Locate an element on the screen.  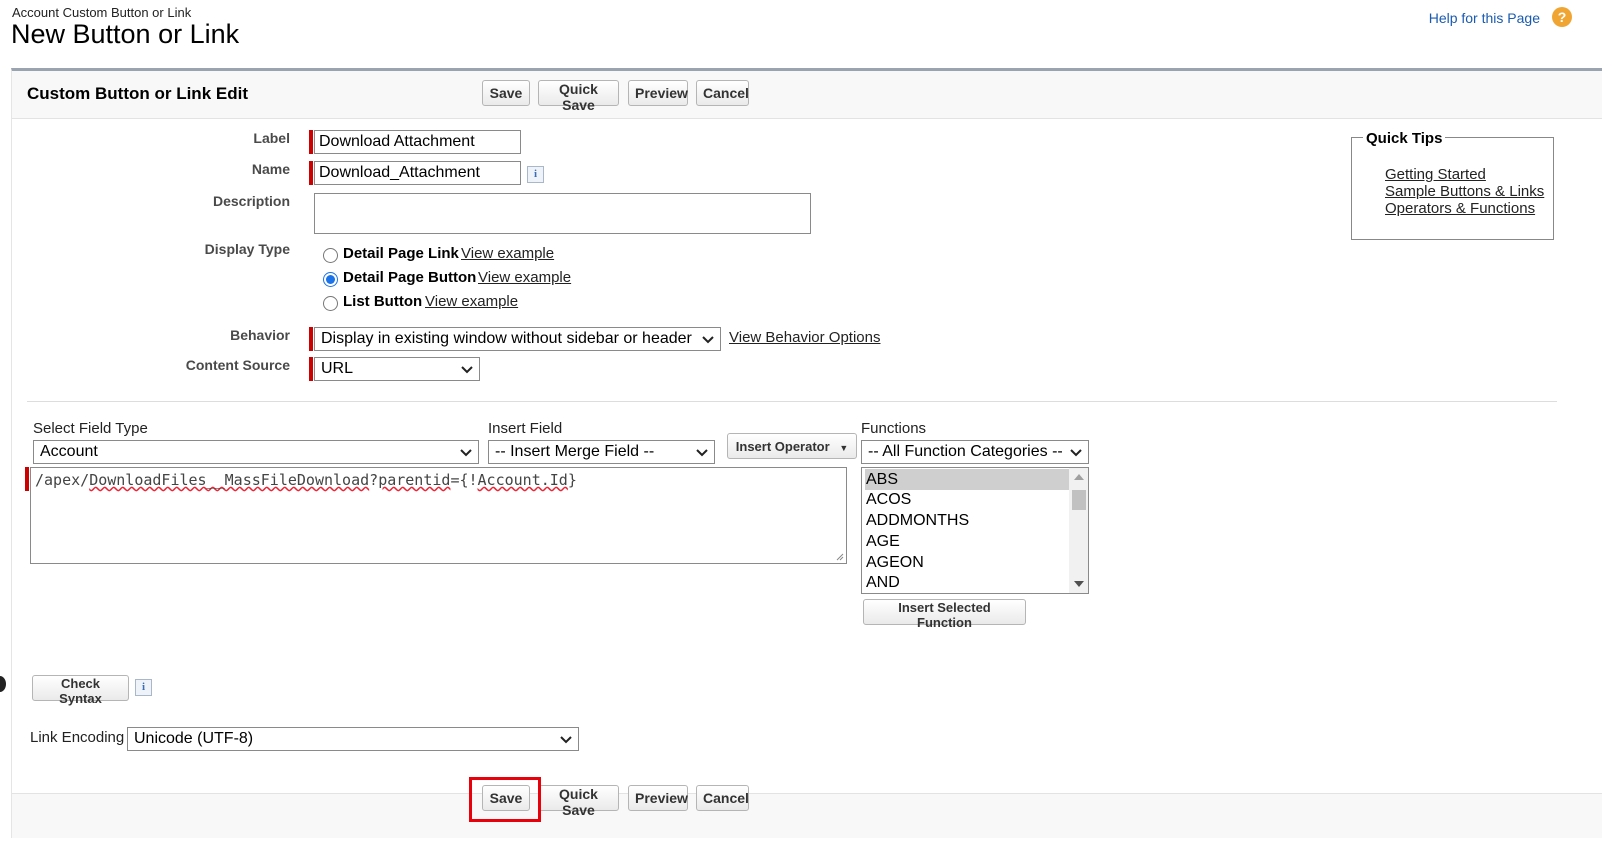
operators-functions-link: Operators & Functions is located at coordinates (1460, 208).